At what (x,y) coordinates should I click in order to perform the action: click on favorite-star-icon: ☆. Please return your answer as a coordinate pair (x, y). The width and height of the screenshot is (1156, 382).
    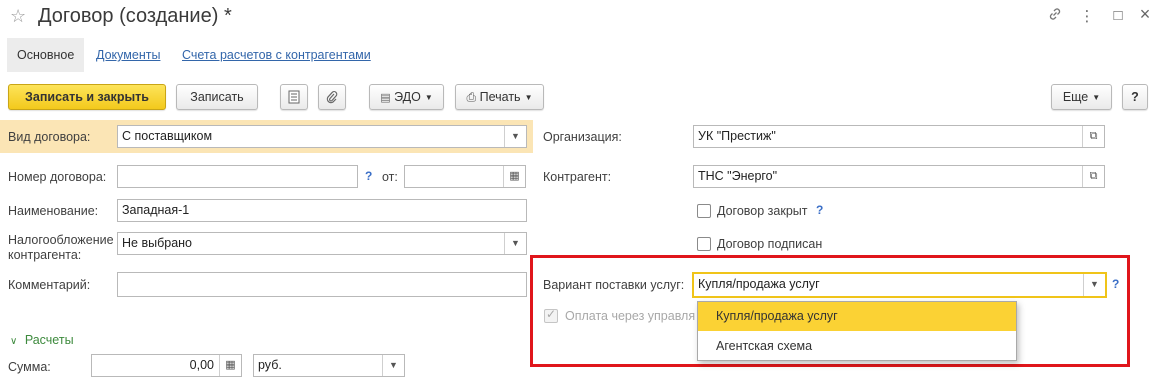
    Looking at the image, I should click on (18, 16).